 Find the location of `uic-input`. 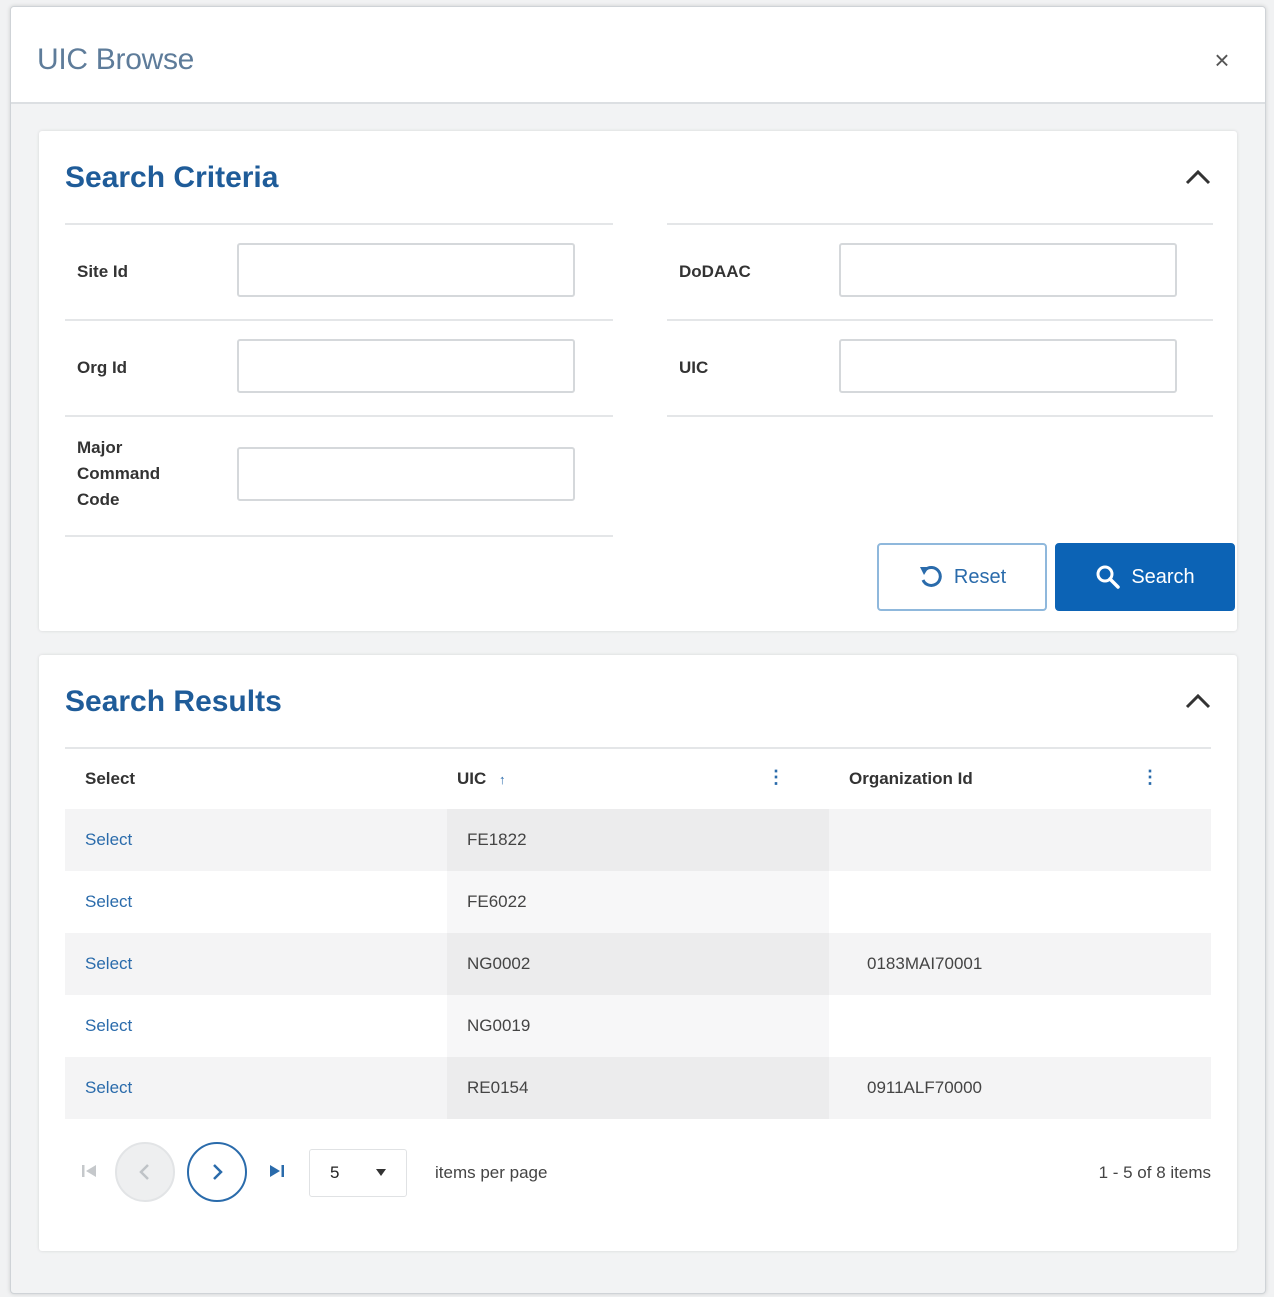

uic-input is located at coordinates (1008, 366).